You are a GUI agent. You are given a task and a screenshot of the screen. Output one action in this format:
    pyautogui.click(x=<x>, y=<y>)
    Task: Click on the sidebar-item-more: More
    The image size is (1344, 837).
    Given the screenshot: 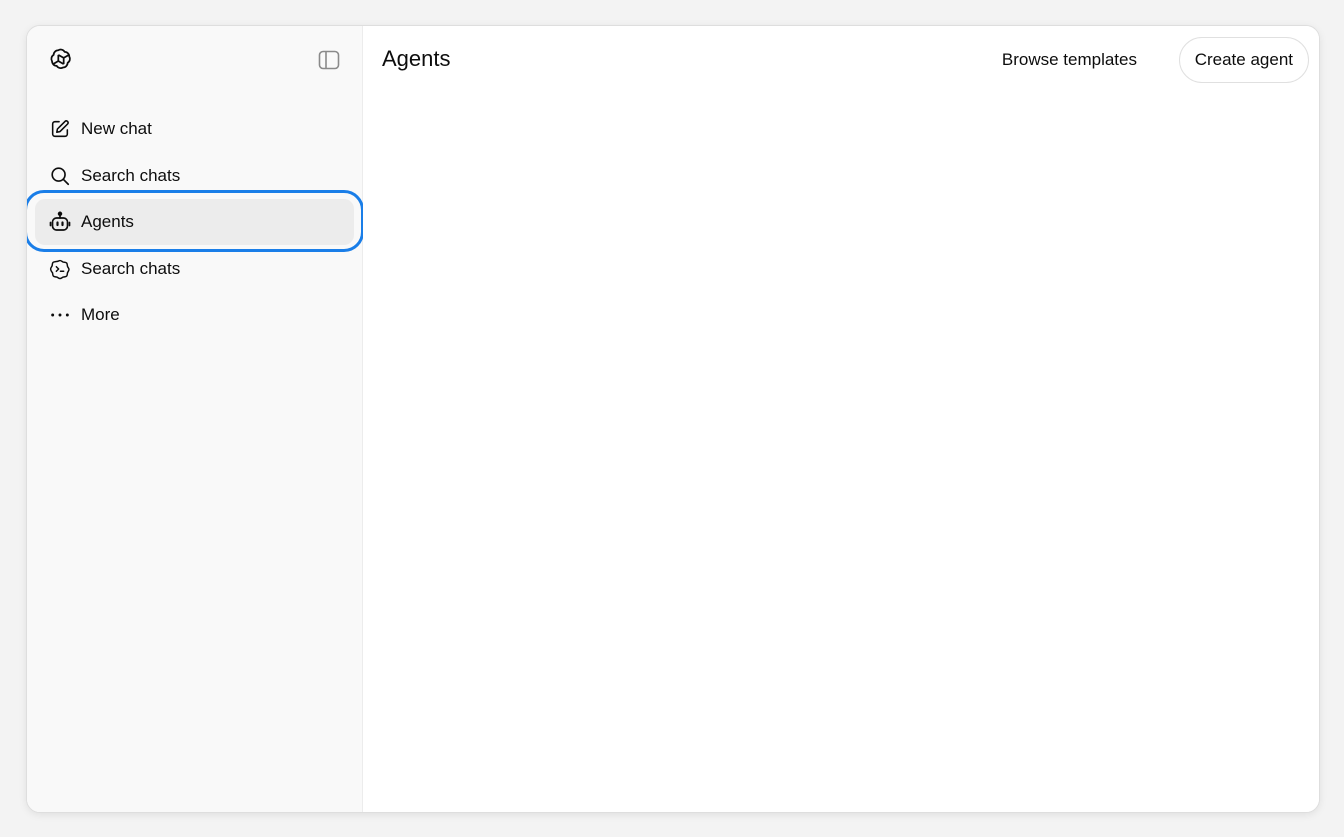 What is the action you would take?
    pyautogui.click(x=194, y=315)
    